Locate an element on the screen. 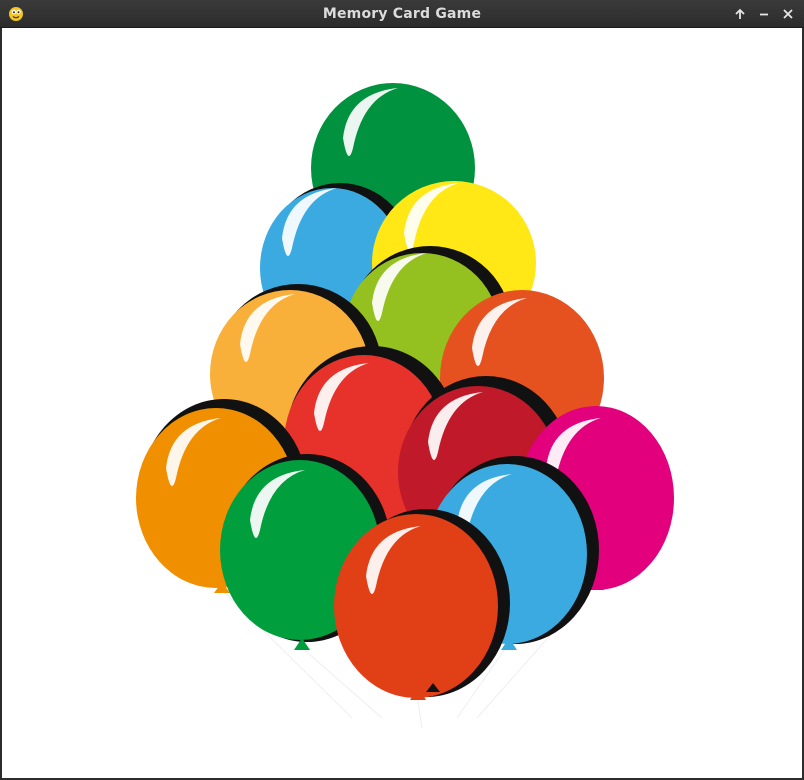 The height and width of the screenshot is (780, 804). close-icon is located at coordinates (788, 14).